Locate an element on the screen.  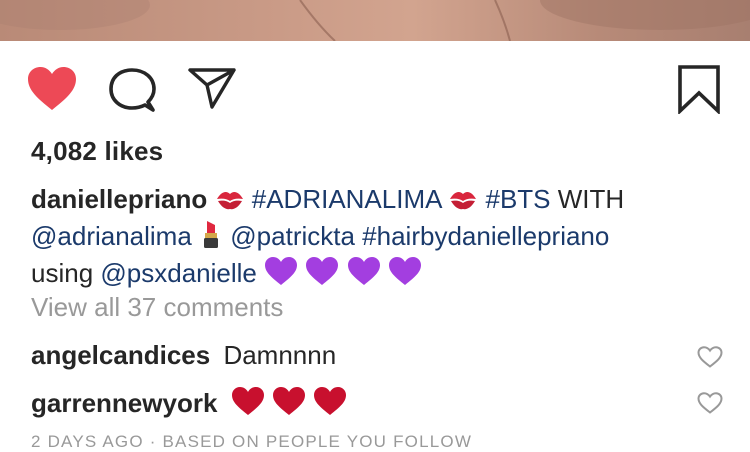
mention-psxdanielle: @psxdanielle is located at coordinates (178, 273).